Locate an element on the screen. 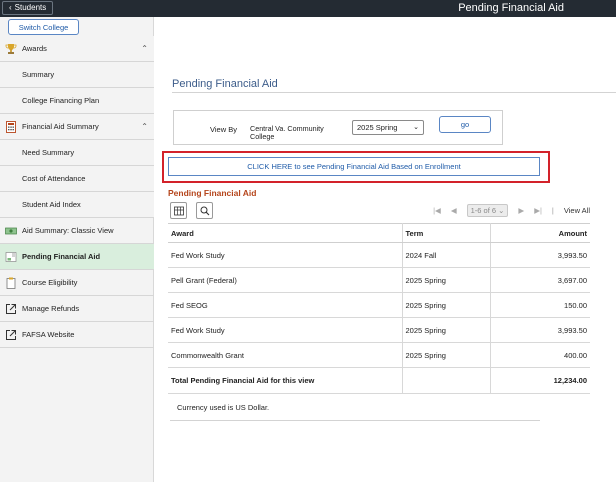  sidebar-group-awards: Awards ⌃ is located at coordinates (77, 49).